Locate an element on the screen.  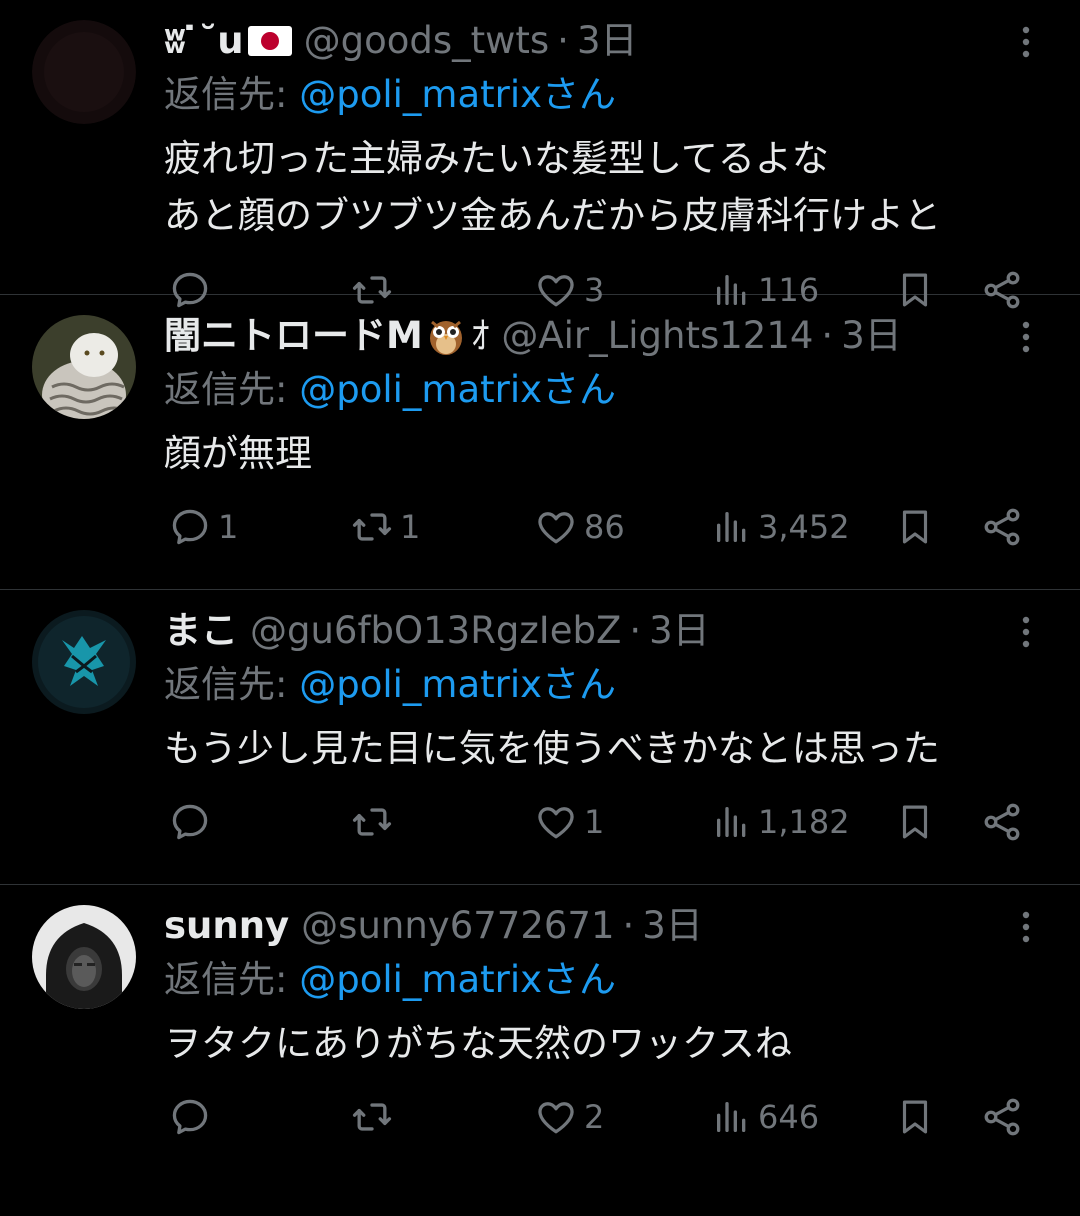
action-bar: 1 1,182 is located at coordinates (599, 822).